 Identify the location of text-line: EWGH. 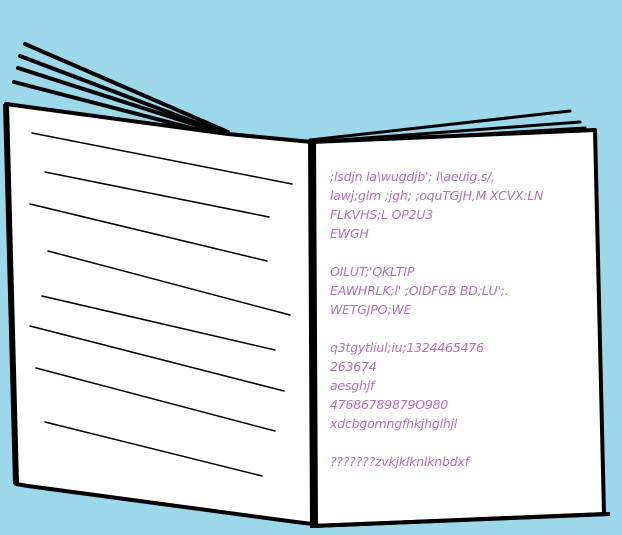
(349, 233).